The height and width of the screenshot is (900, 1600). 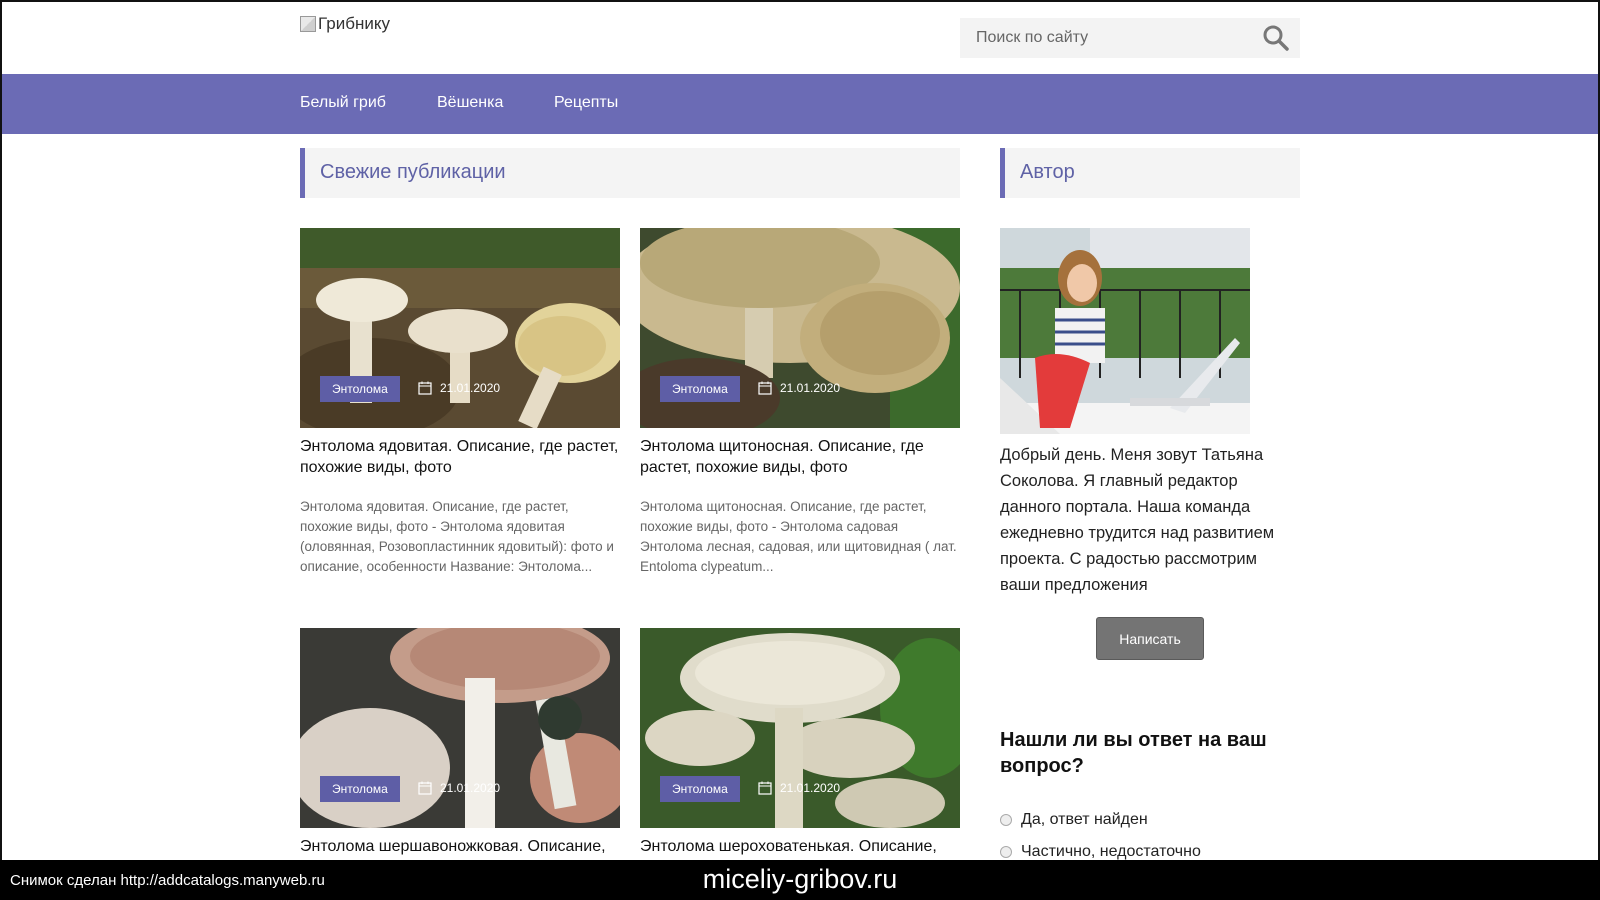 I want to click on site-logo: Грибнику, so click(x=345, y=24).